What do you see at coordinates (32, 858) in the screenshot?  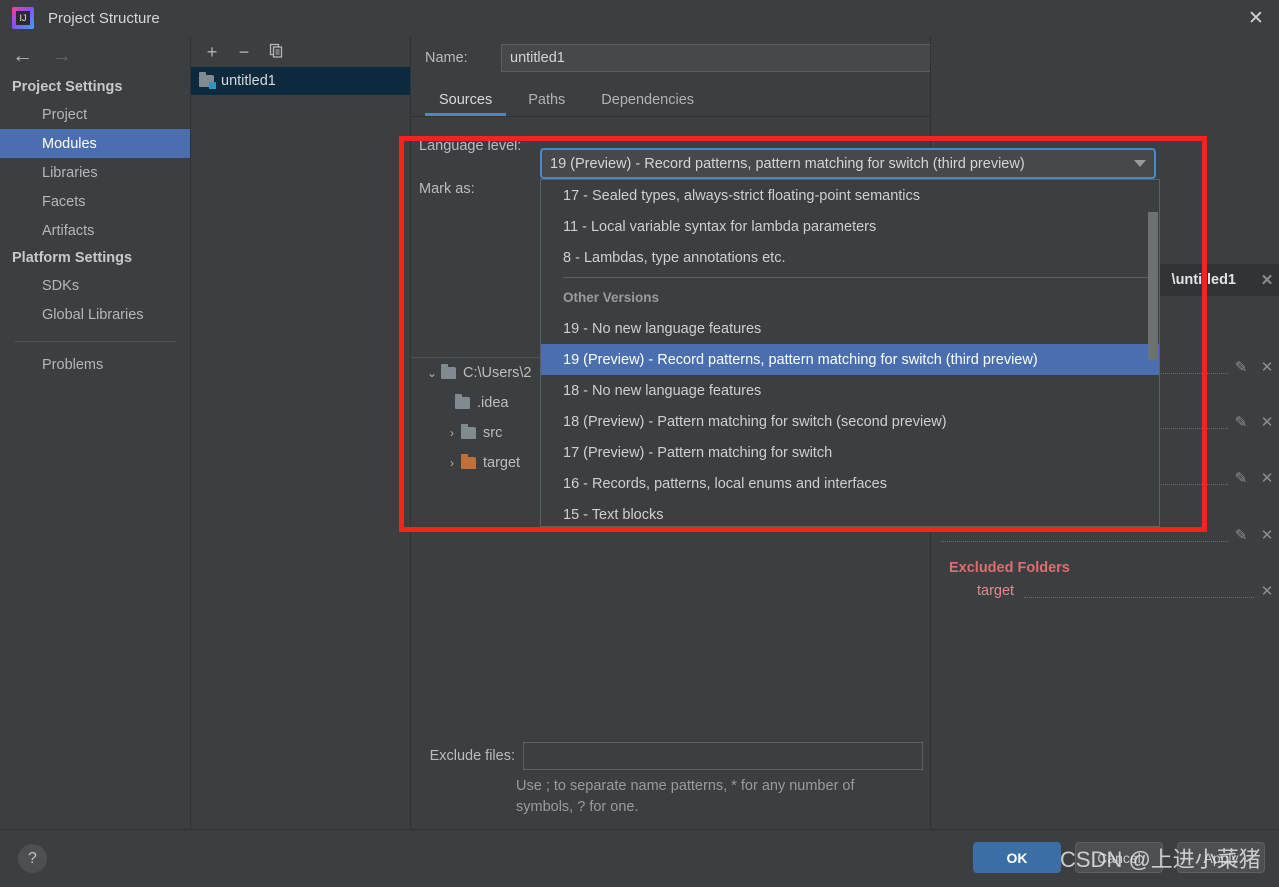 I see `help-button: ?` at bounding box center [32, 858].